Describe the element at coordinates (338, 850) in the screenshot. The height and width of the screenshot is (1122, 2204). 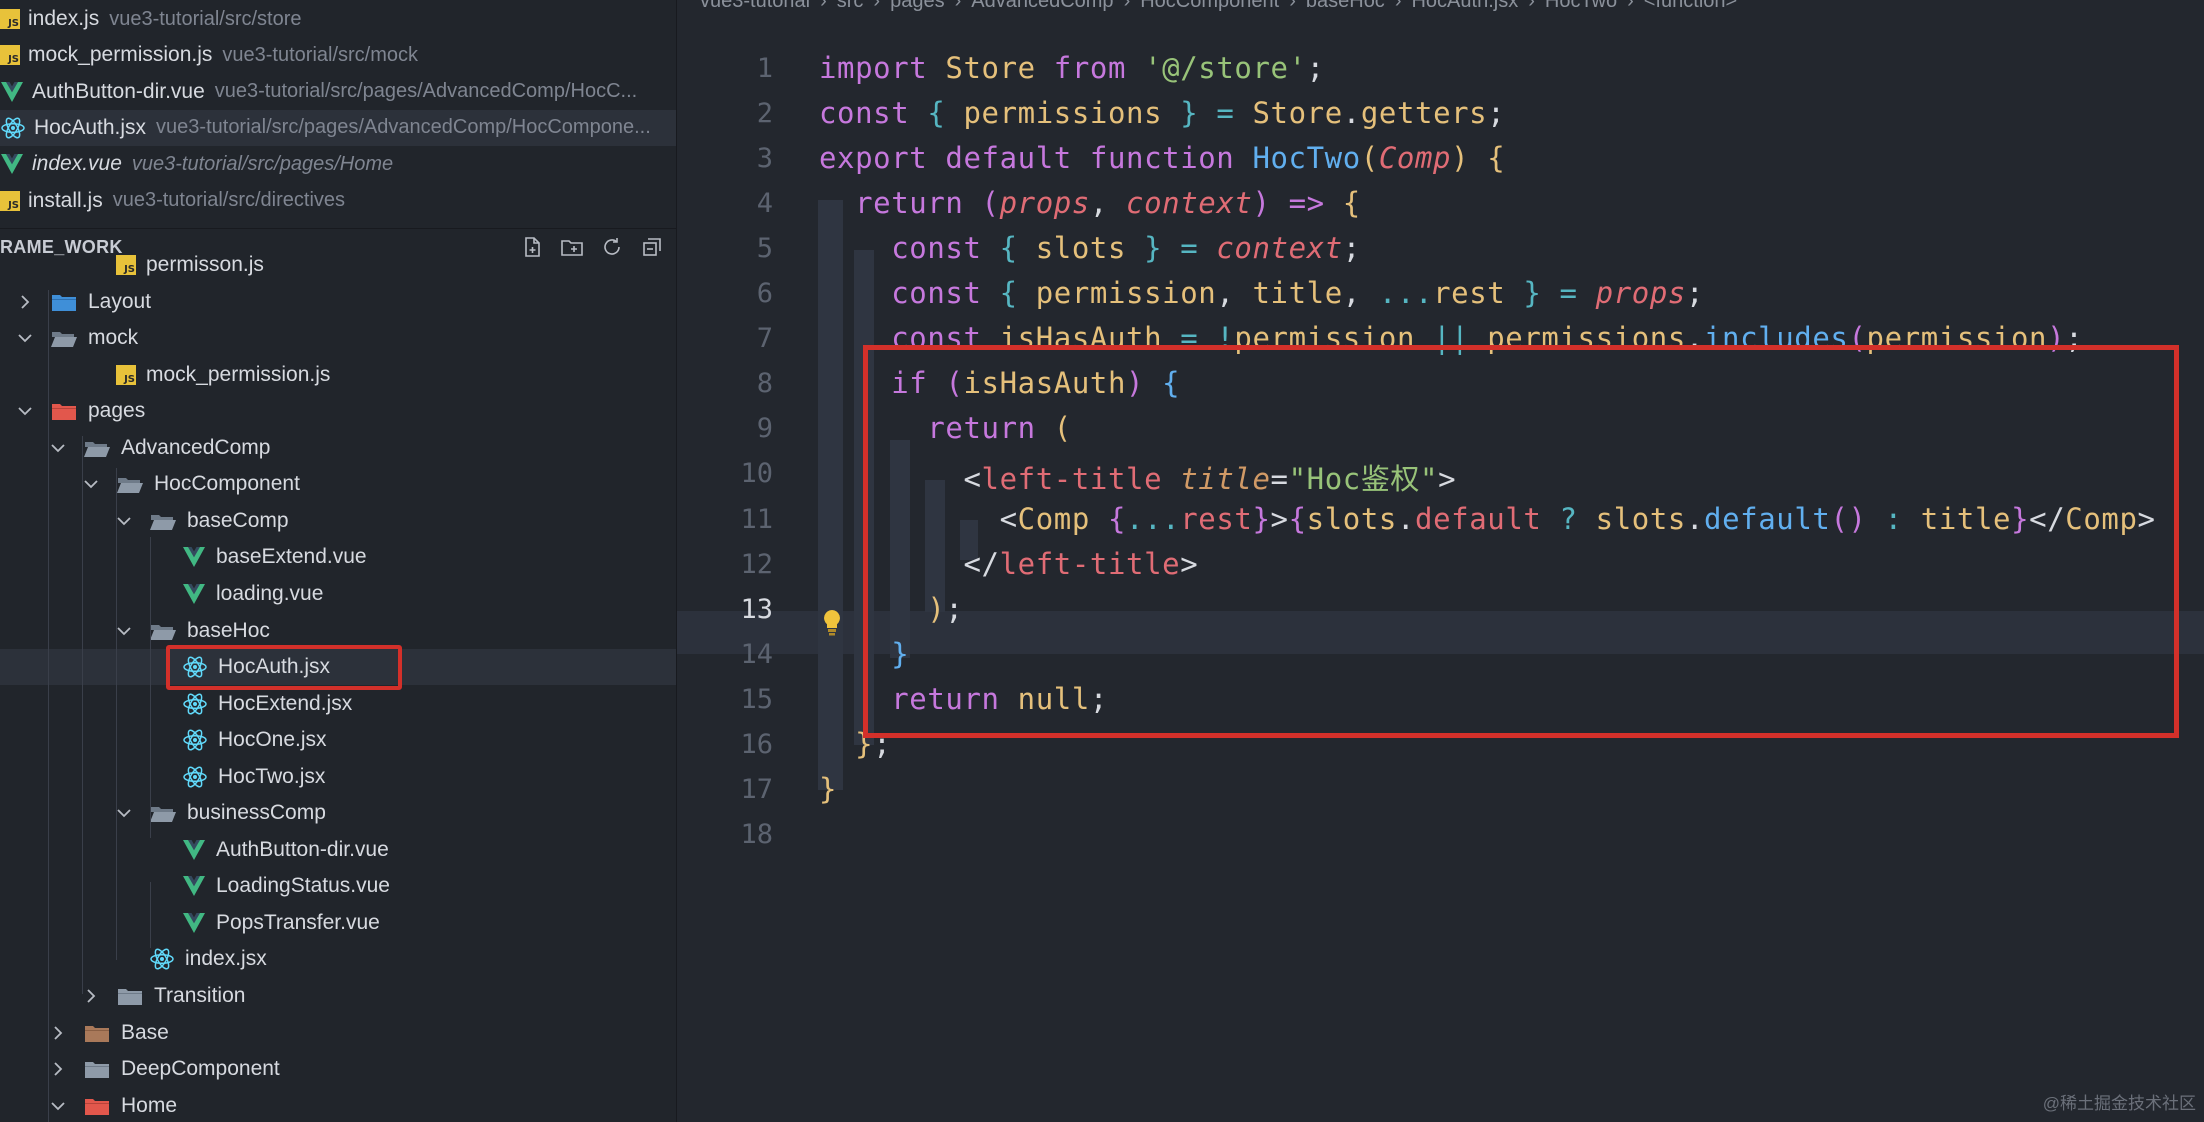
I see `tree-file: AuthButton-dir.vue` at that location.